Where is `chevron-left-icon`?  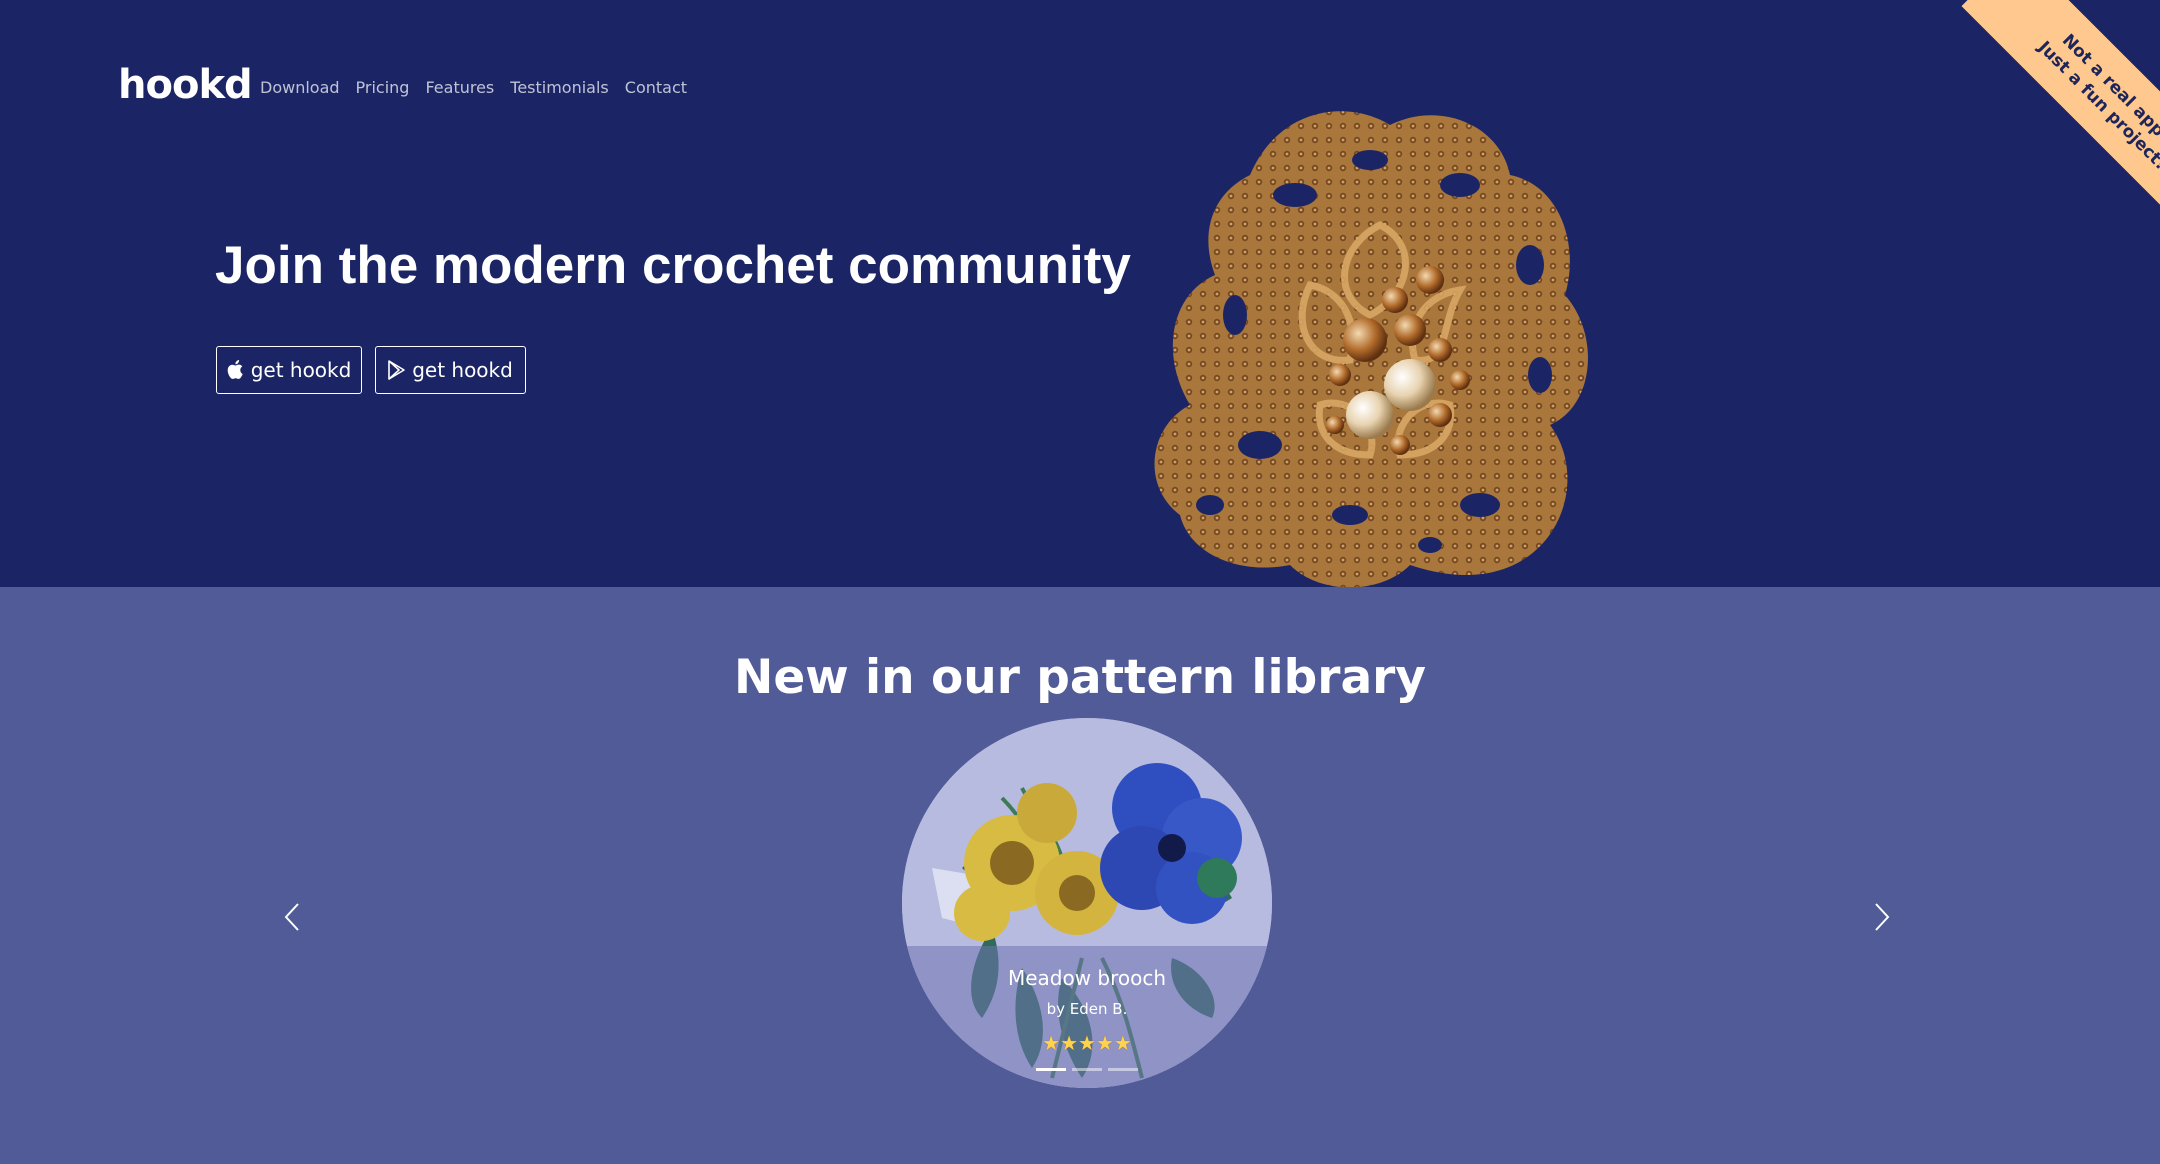 chevron-left-icon is located at coordinates (291, 917).